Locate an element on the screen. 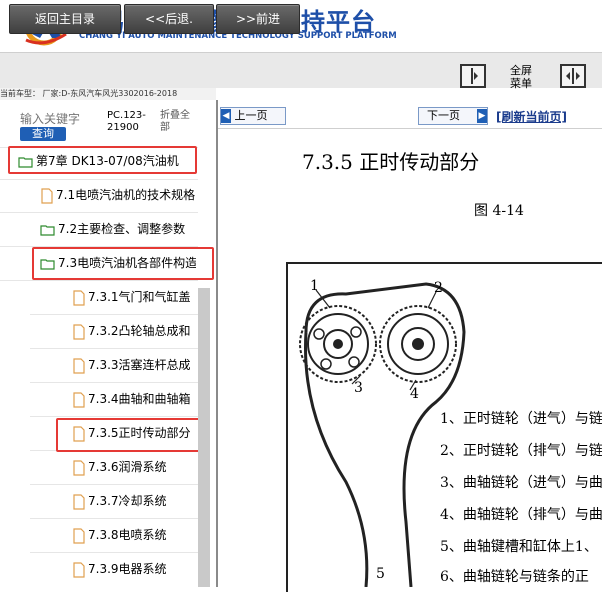 This screenshot has height=592, width=602. callout-1: 1 is located at coordinates (314, 286).